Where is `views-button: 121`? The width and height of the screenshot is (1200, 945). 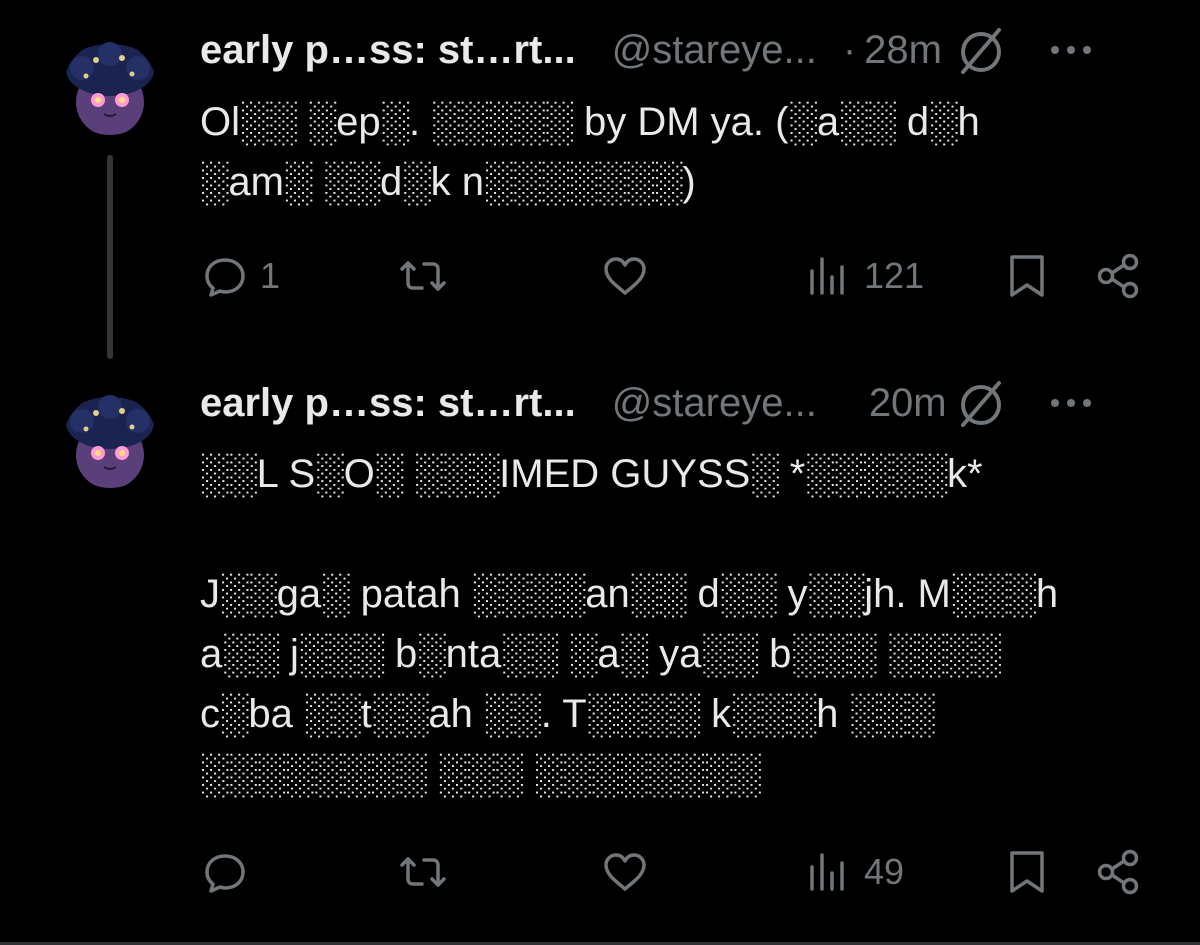
views-button: 121 is located at coordinates (864, 276).